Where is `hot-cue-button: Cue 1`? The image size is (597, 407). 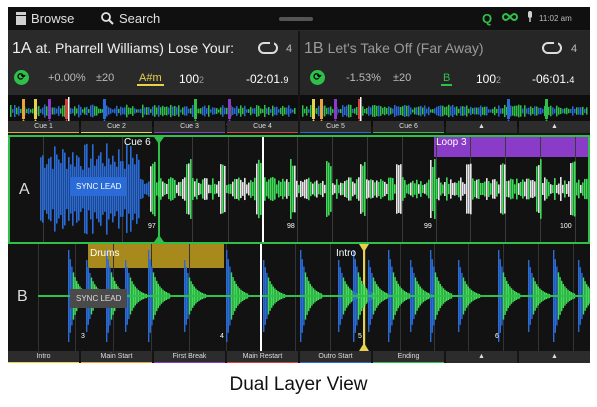
hot-cue-button: Cue 1 is located at coordinates (43, 127).